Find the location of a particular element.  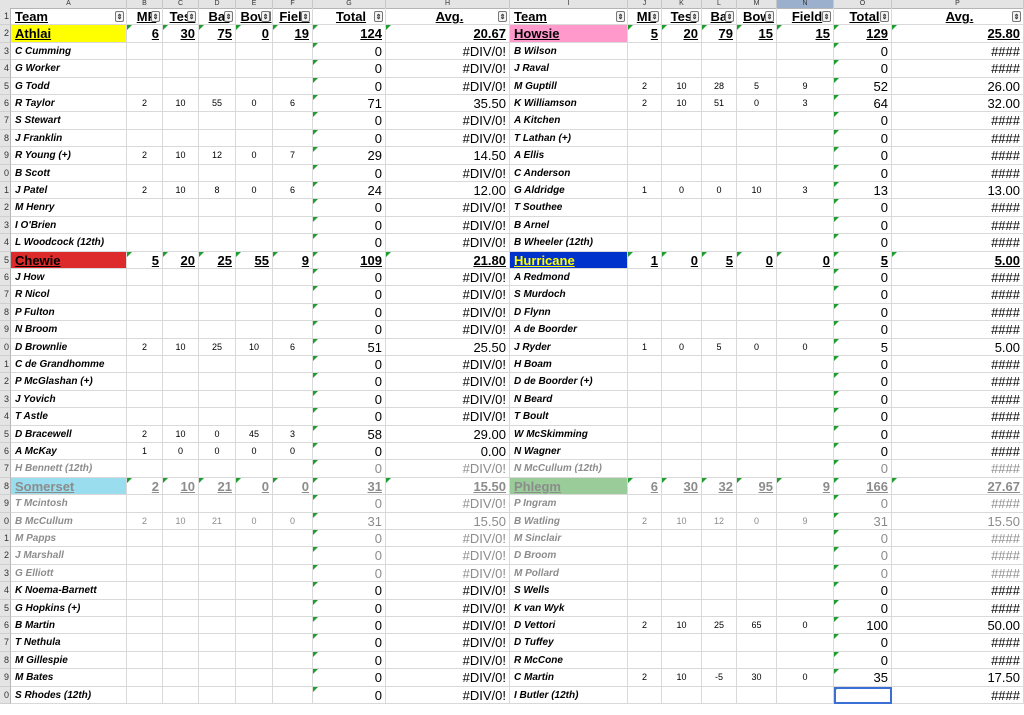

column-header-p: P is located at coordinates (958, 4).